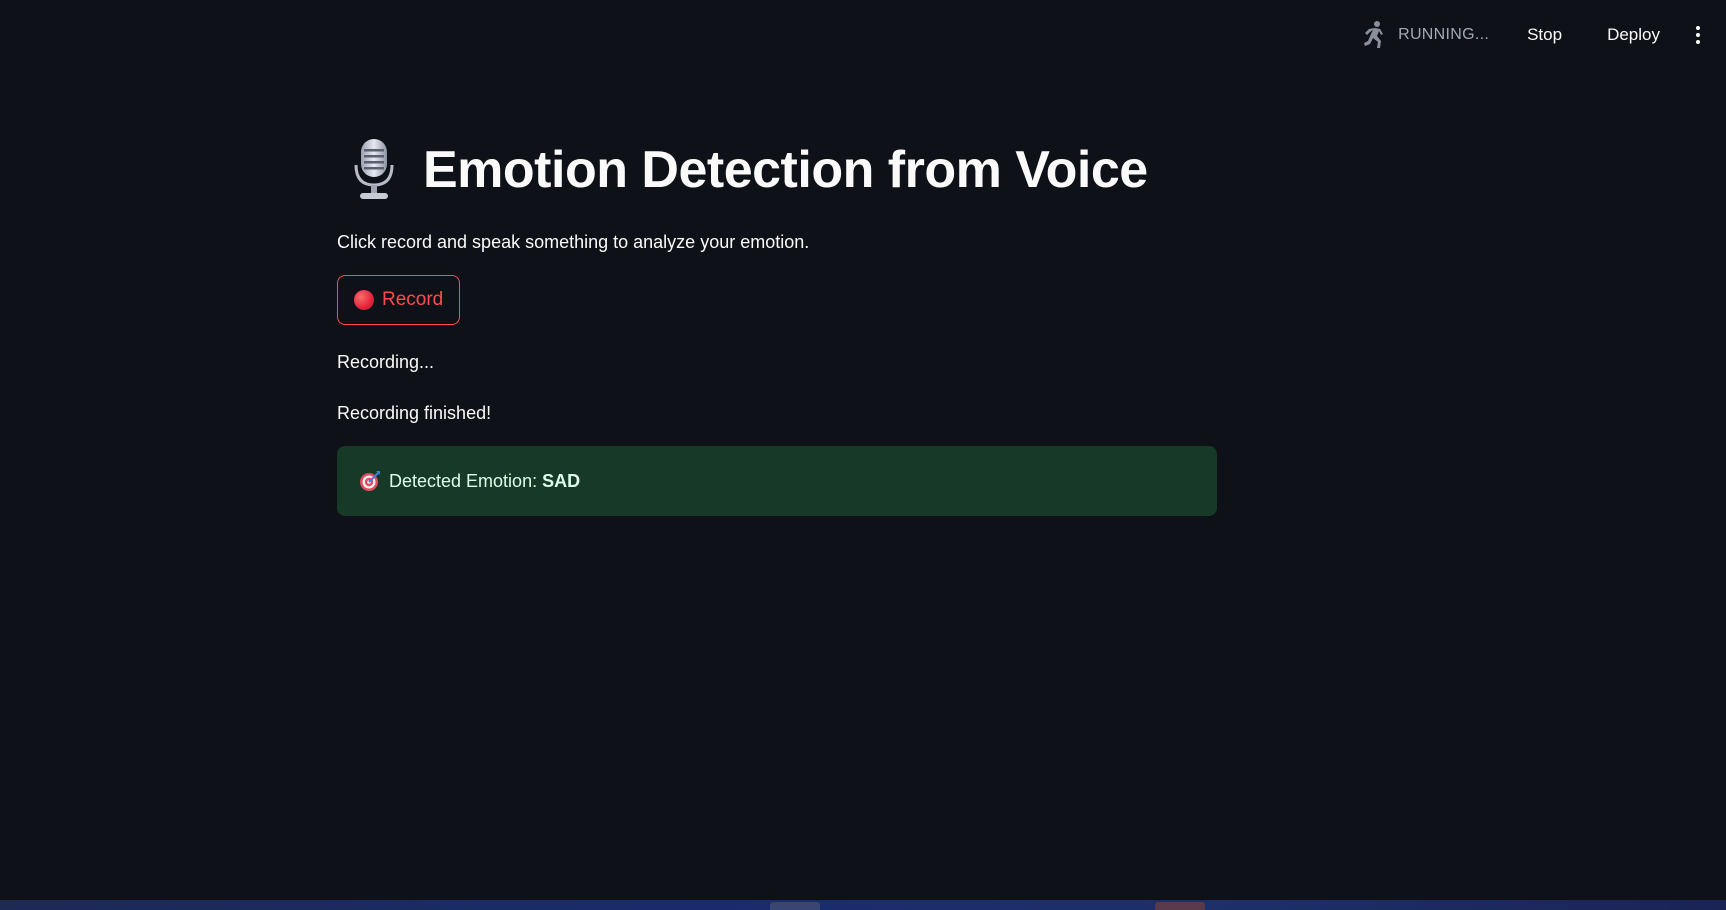 The height and width of the screenshot is (910, 1726). What do you see at coordinates (414, 413) in the screenshot?
I see `finished-status: Recording finished!` at bounding box center [414, 413].